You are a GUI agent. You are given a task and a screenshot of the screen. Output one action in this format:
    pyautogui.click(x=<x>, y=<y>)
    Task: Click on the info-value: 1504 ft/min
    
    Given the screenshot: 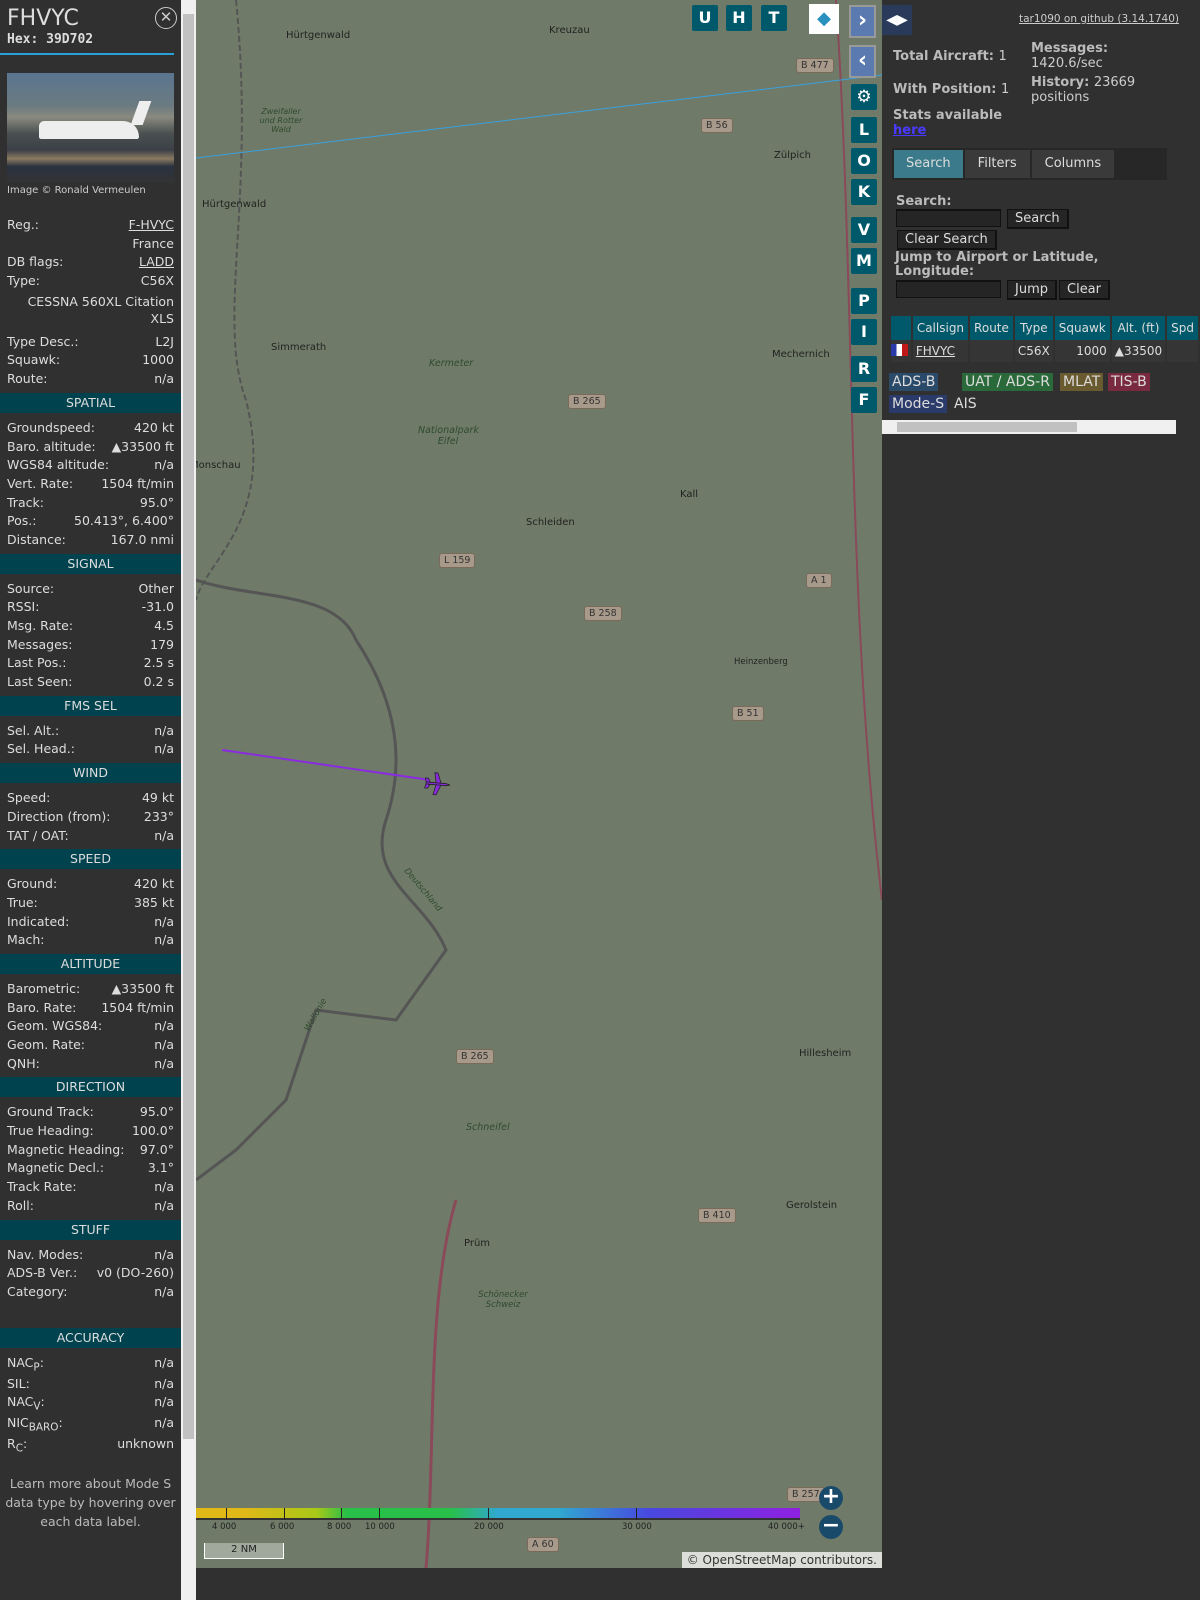 What is the action you would take?
    pyautogui.click(x=137, y=1007)
    